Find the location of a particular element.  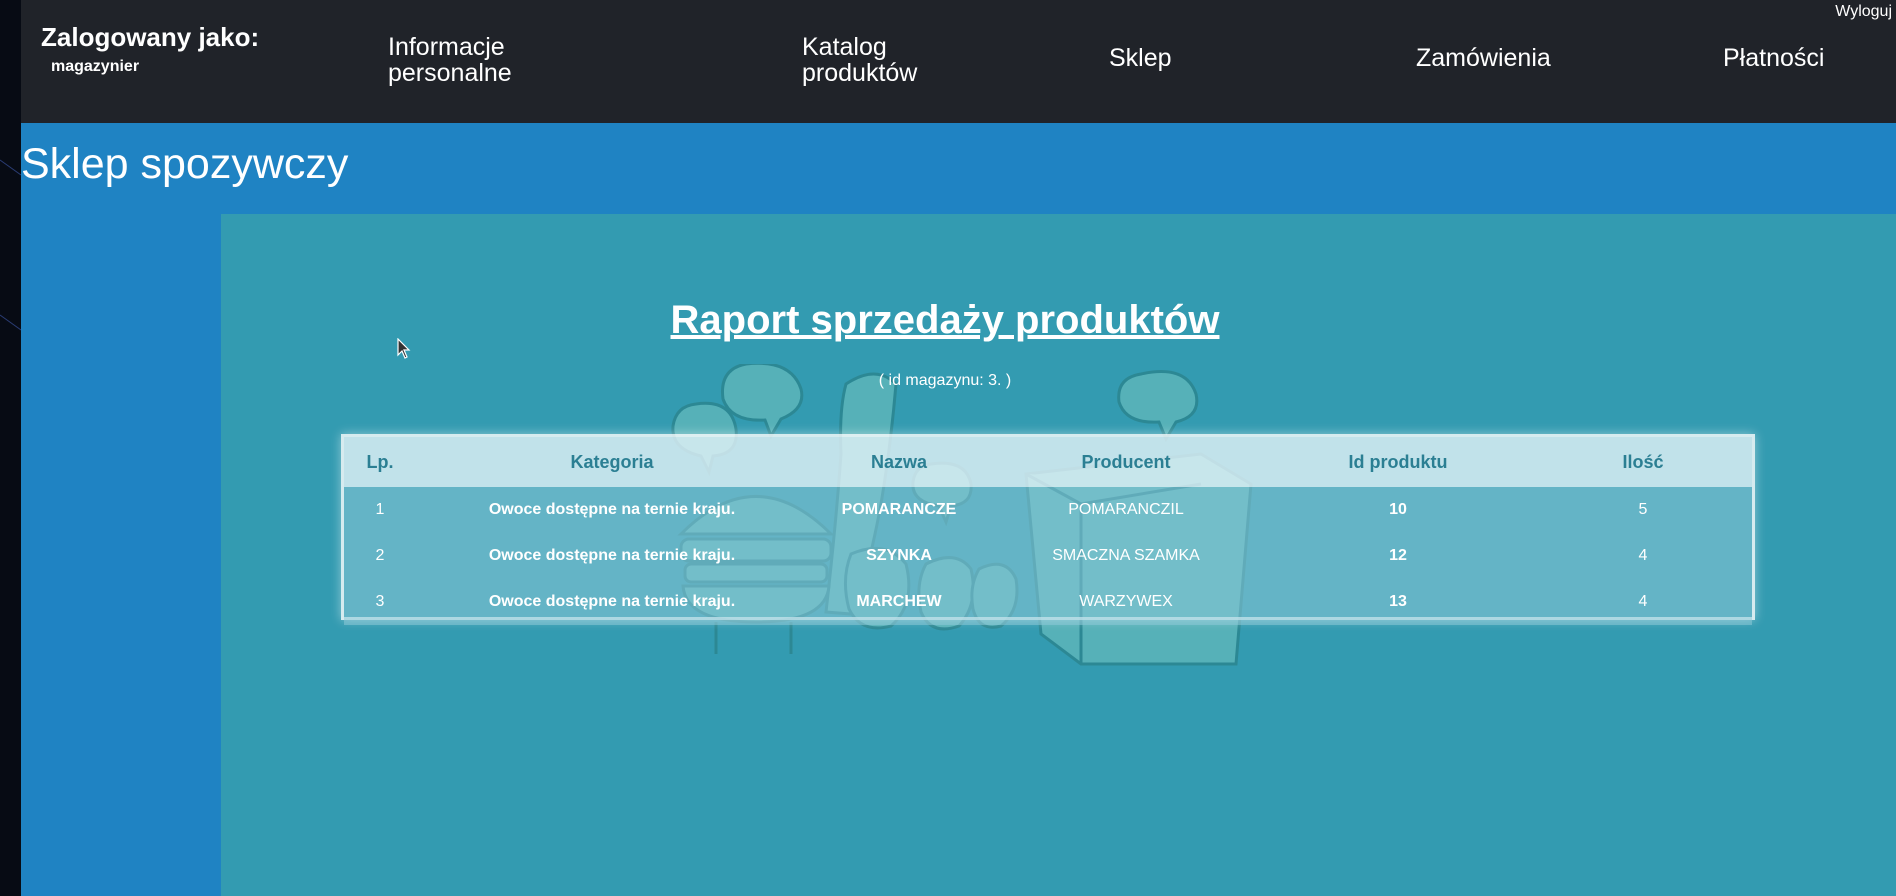

column-header-quantity: Ilość is located at coordinates (1643, 462).